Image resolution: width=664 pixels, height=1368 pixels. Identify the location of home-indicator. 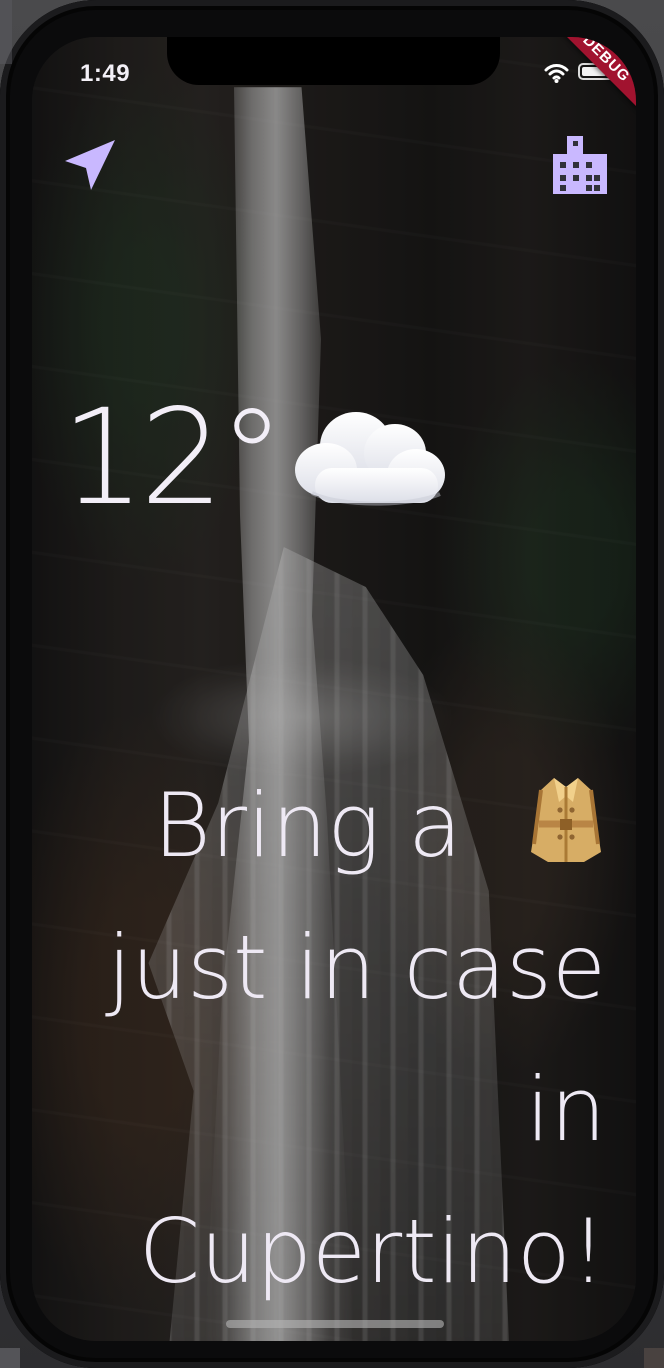
(335, 1324).